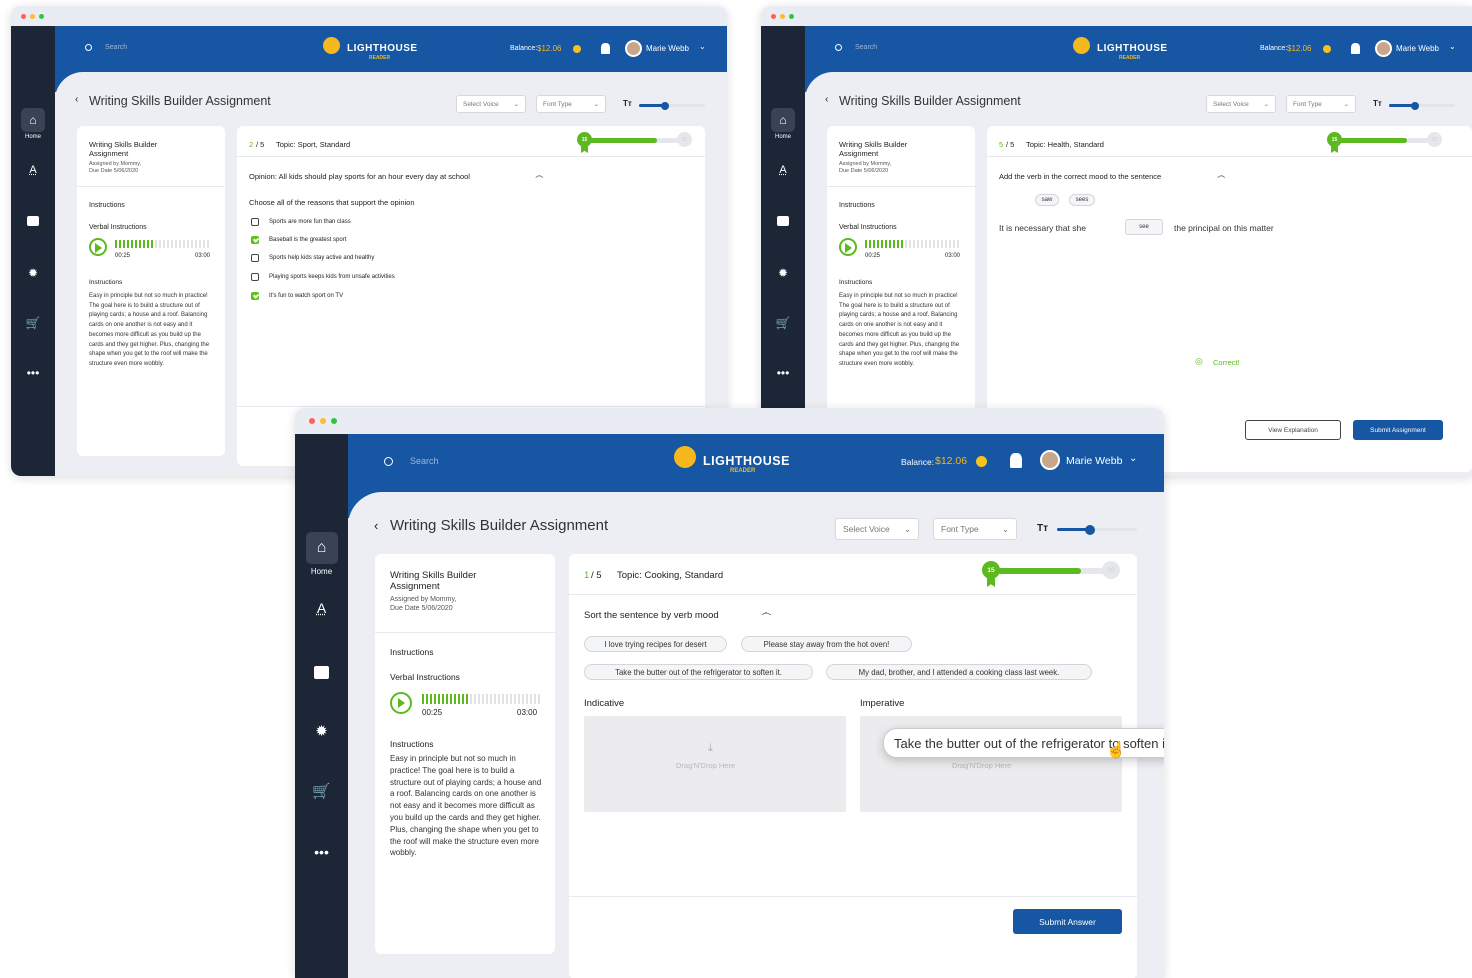 The image size is (1472, 978). Describe the element at coordinates (655, 644) in the screenshot. I see `sentence-chip: I love trying recipes for desert` at that location.